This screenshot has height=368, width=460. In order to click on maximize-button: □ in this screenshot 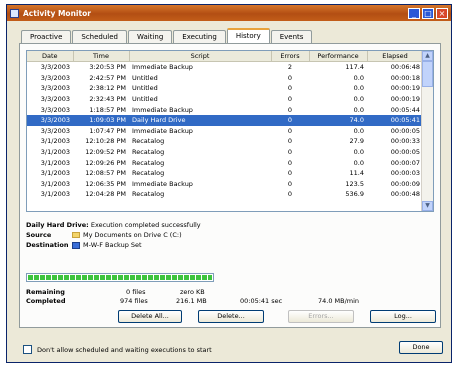, I will do `click(428, 13)`.